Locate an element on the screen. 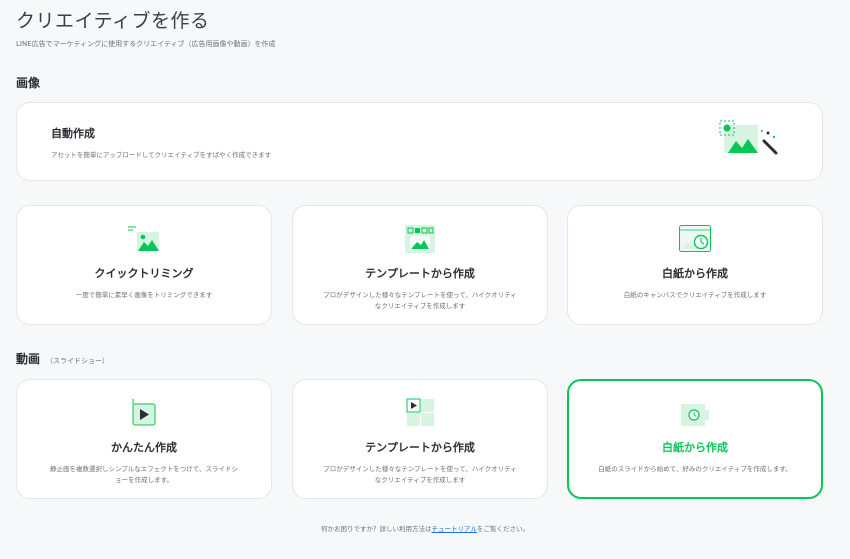 The width and height of the screenshot is (850, 559). card-title: かんたん作成 is located at coordinates (144, 447).